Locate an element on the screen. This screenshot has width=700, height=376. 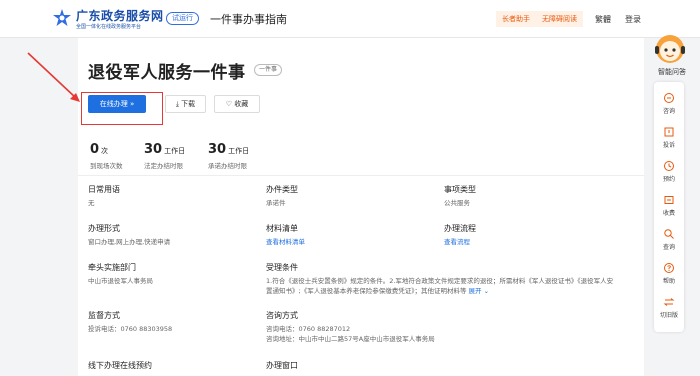
field-value: 公共服务 is located at coordinates (457, 203).